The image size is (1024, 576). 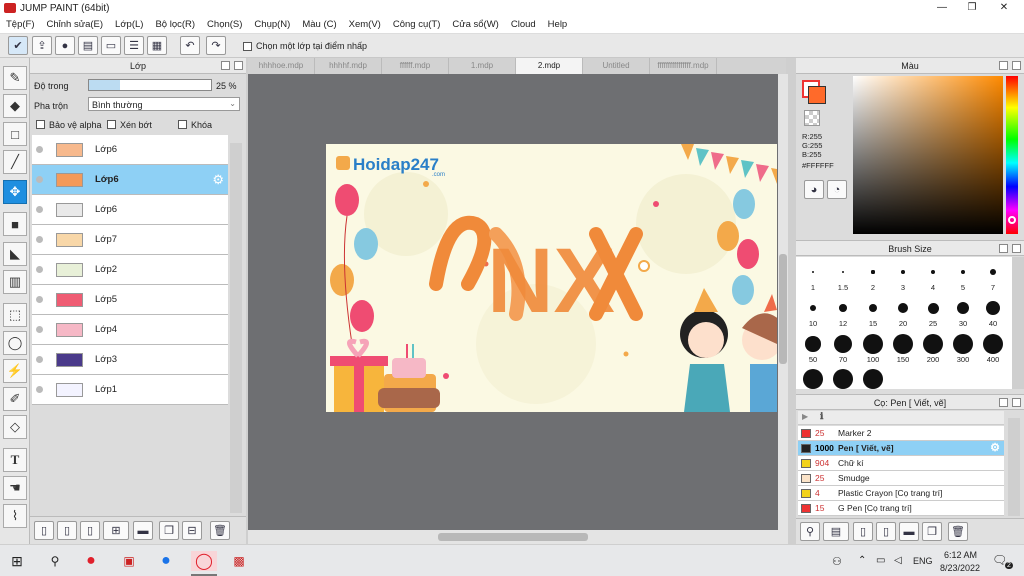 What do you see at coordinates (190, 45) in the screenshot?
I see `undo-button: ↶` at bounding box center [190, 45].